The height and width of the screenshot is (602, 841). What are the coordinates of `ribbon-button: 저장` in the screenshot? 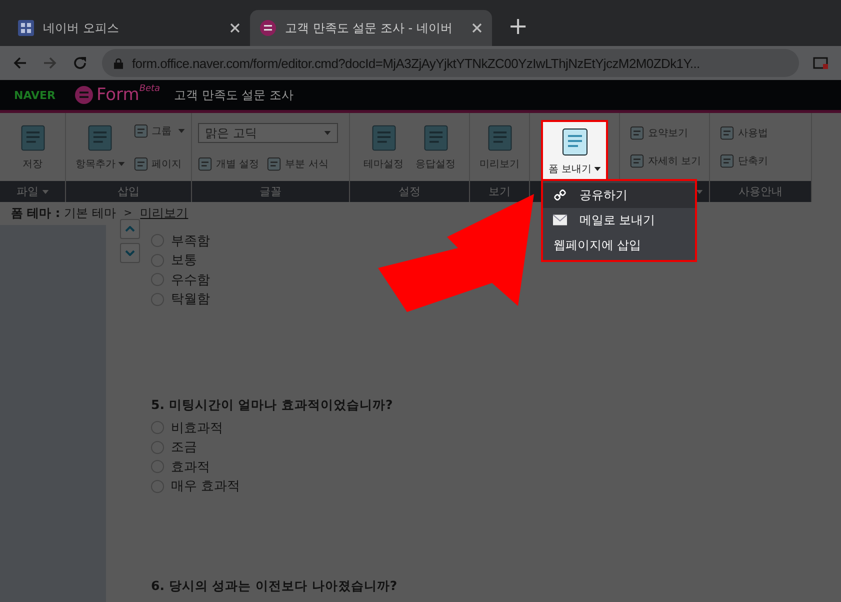 It's located at (32, 147).